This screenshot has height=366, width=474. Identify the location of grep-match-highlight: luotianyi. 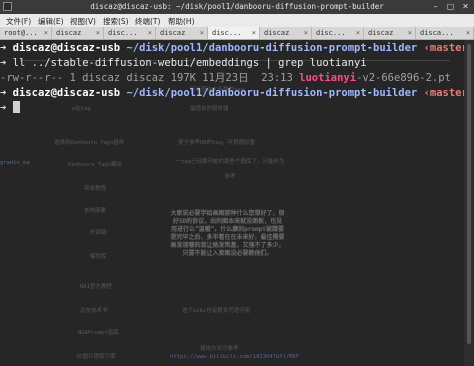
(328, 78).